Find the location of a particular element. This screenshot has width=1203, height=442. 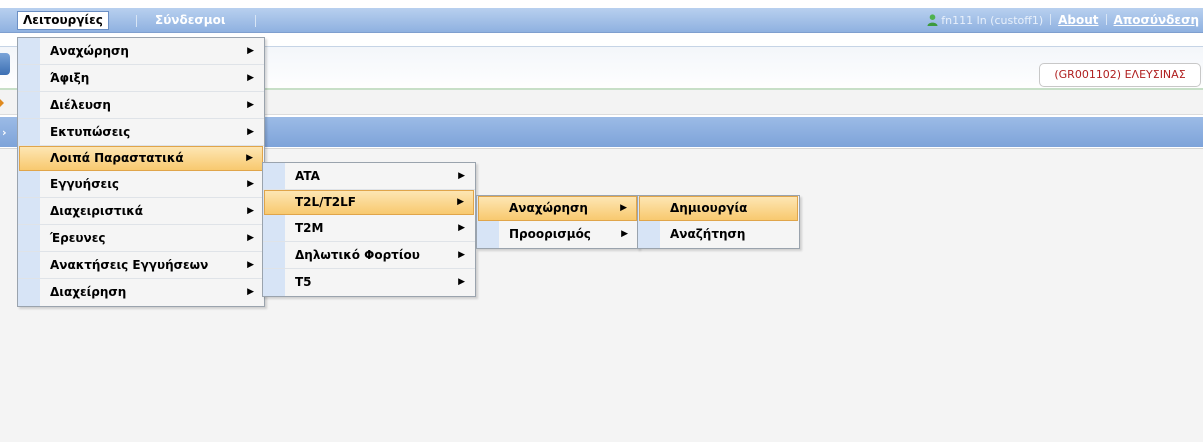

menu-item-label: Λοιπά Παραστατικά is located at coordinates (117, 158).